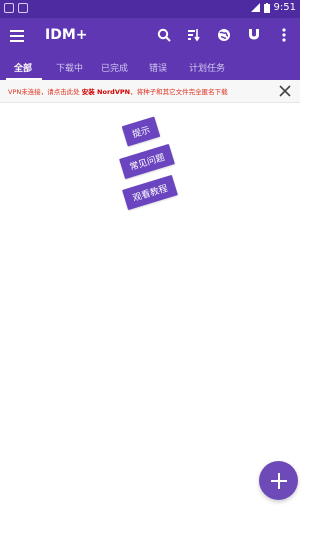 Image resolution: width=320 pixels, height=534 pixels. Describe the element at coordinates (158, 67) in the screenshot. I see `tab-errors: 错误` at that location.